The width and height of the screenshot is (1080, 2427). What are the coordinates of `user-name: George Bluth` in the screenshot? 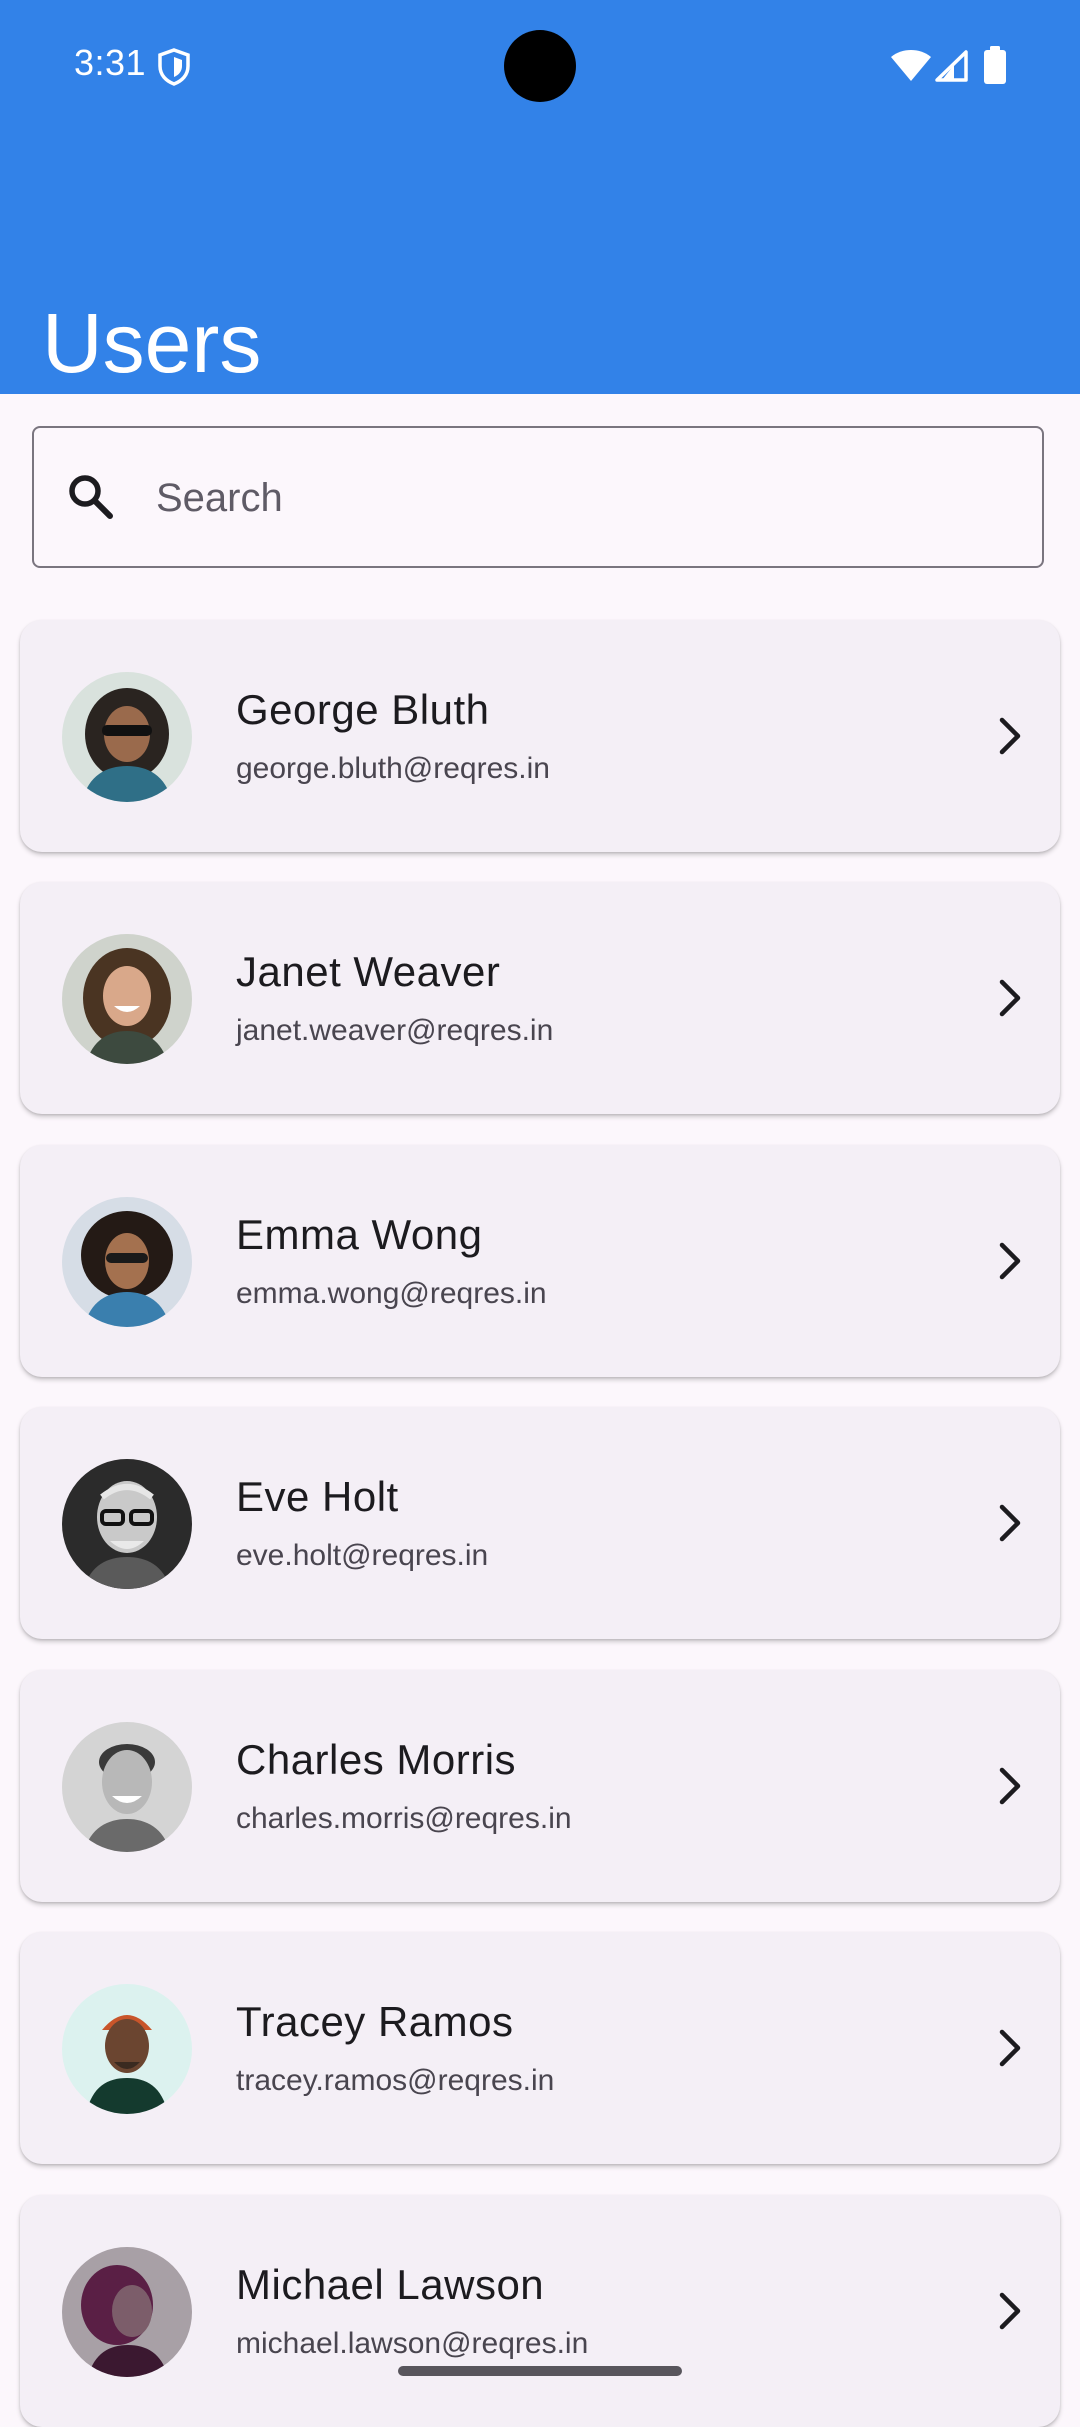 It's located at (363, 709).